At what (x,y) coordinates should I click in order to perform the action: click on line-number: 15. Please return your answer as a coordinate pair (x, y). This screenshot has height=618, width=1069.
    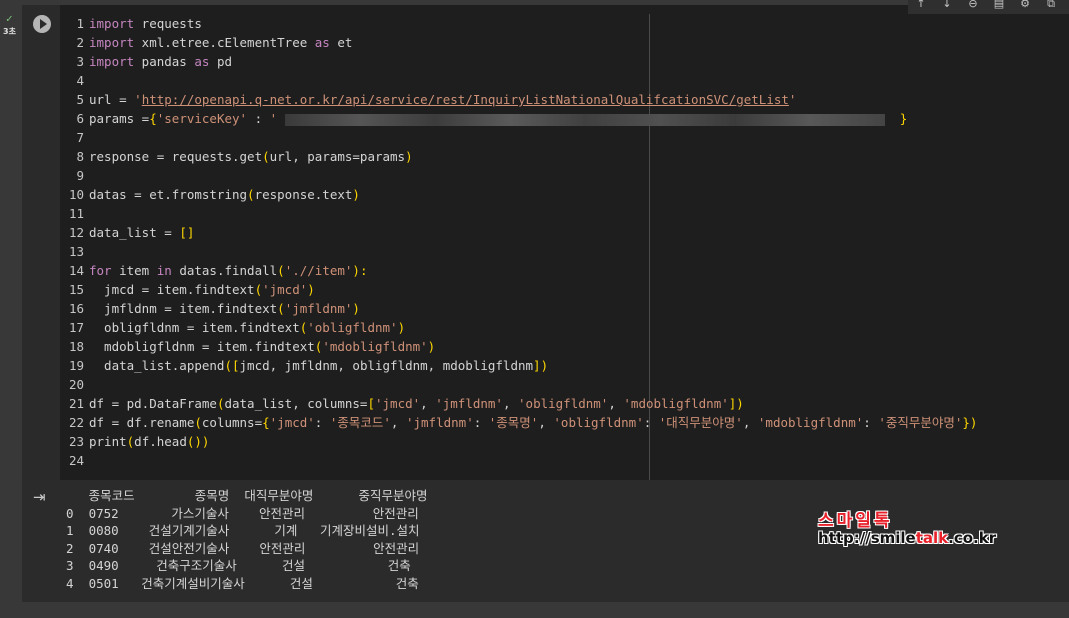
    Looking at the image, I should click on (76, 289).